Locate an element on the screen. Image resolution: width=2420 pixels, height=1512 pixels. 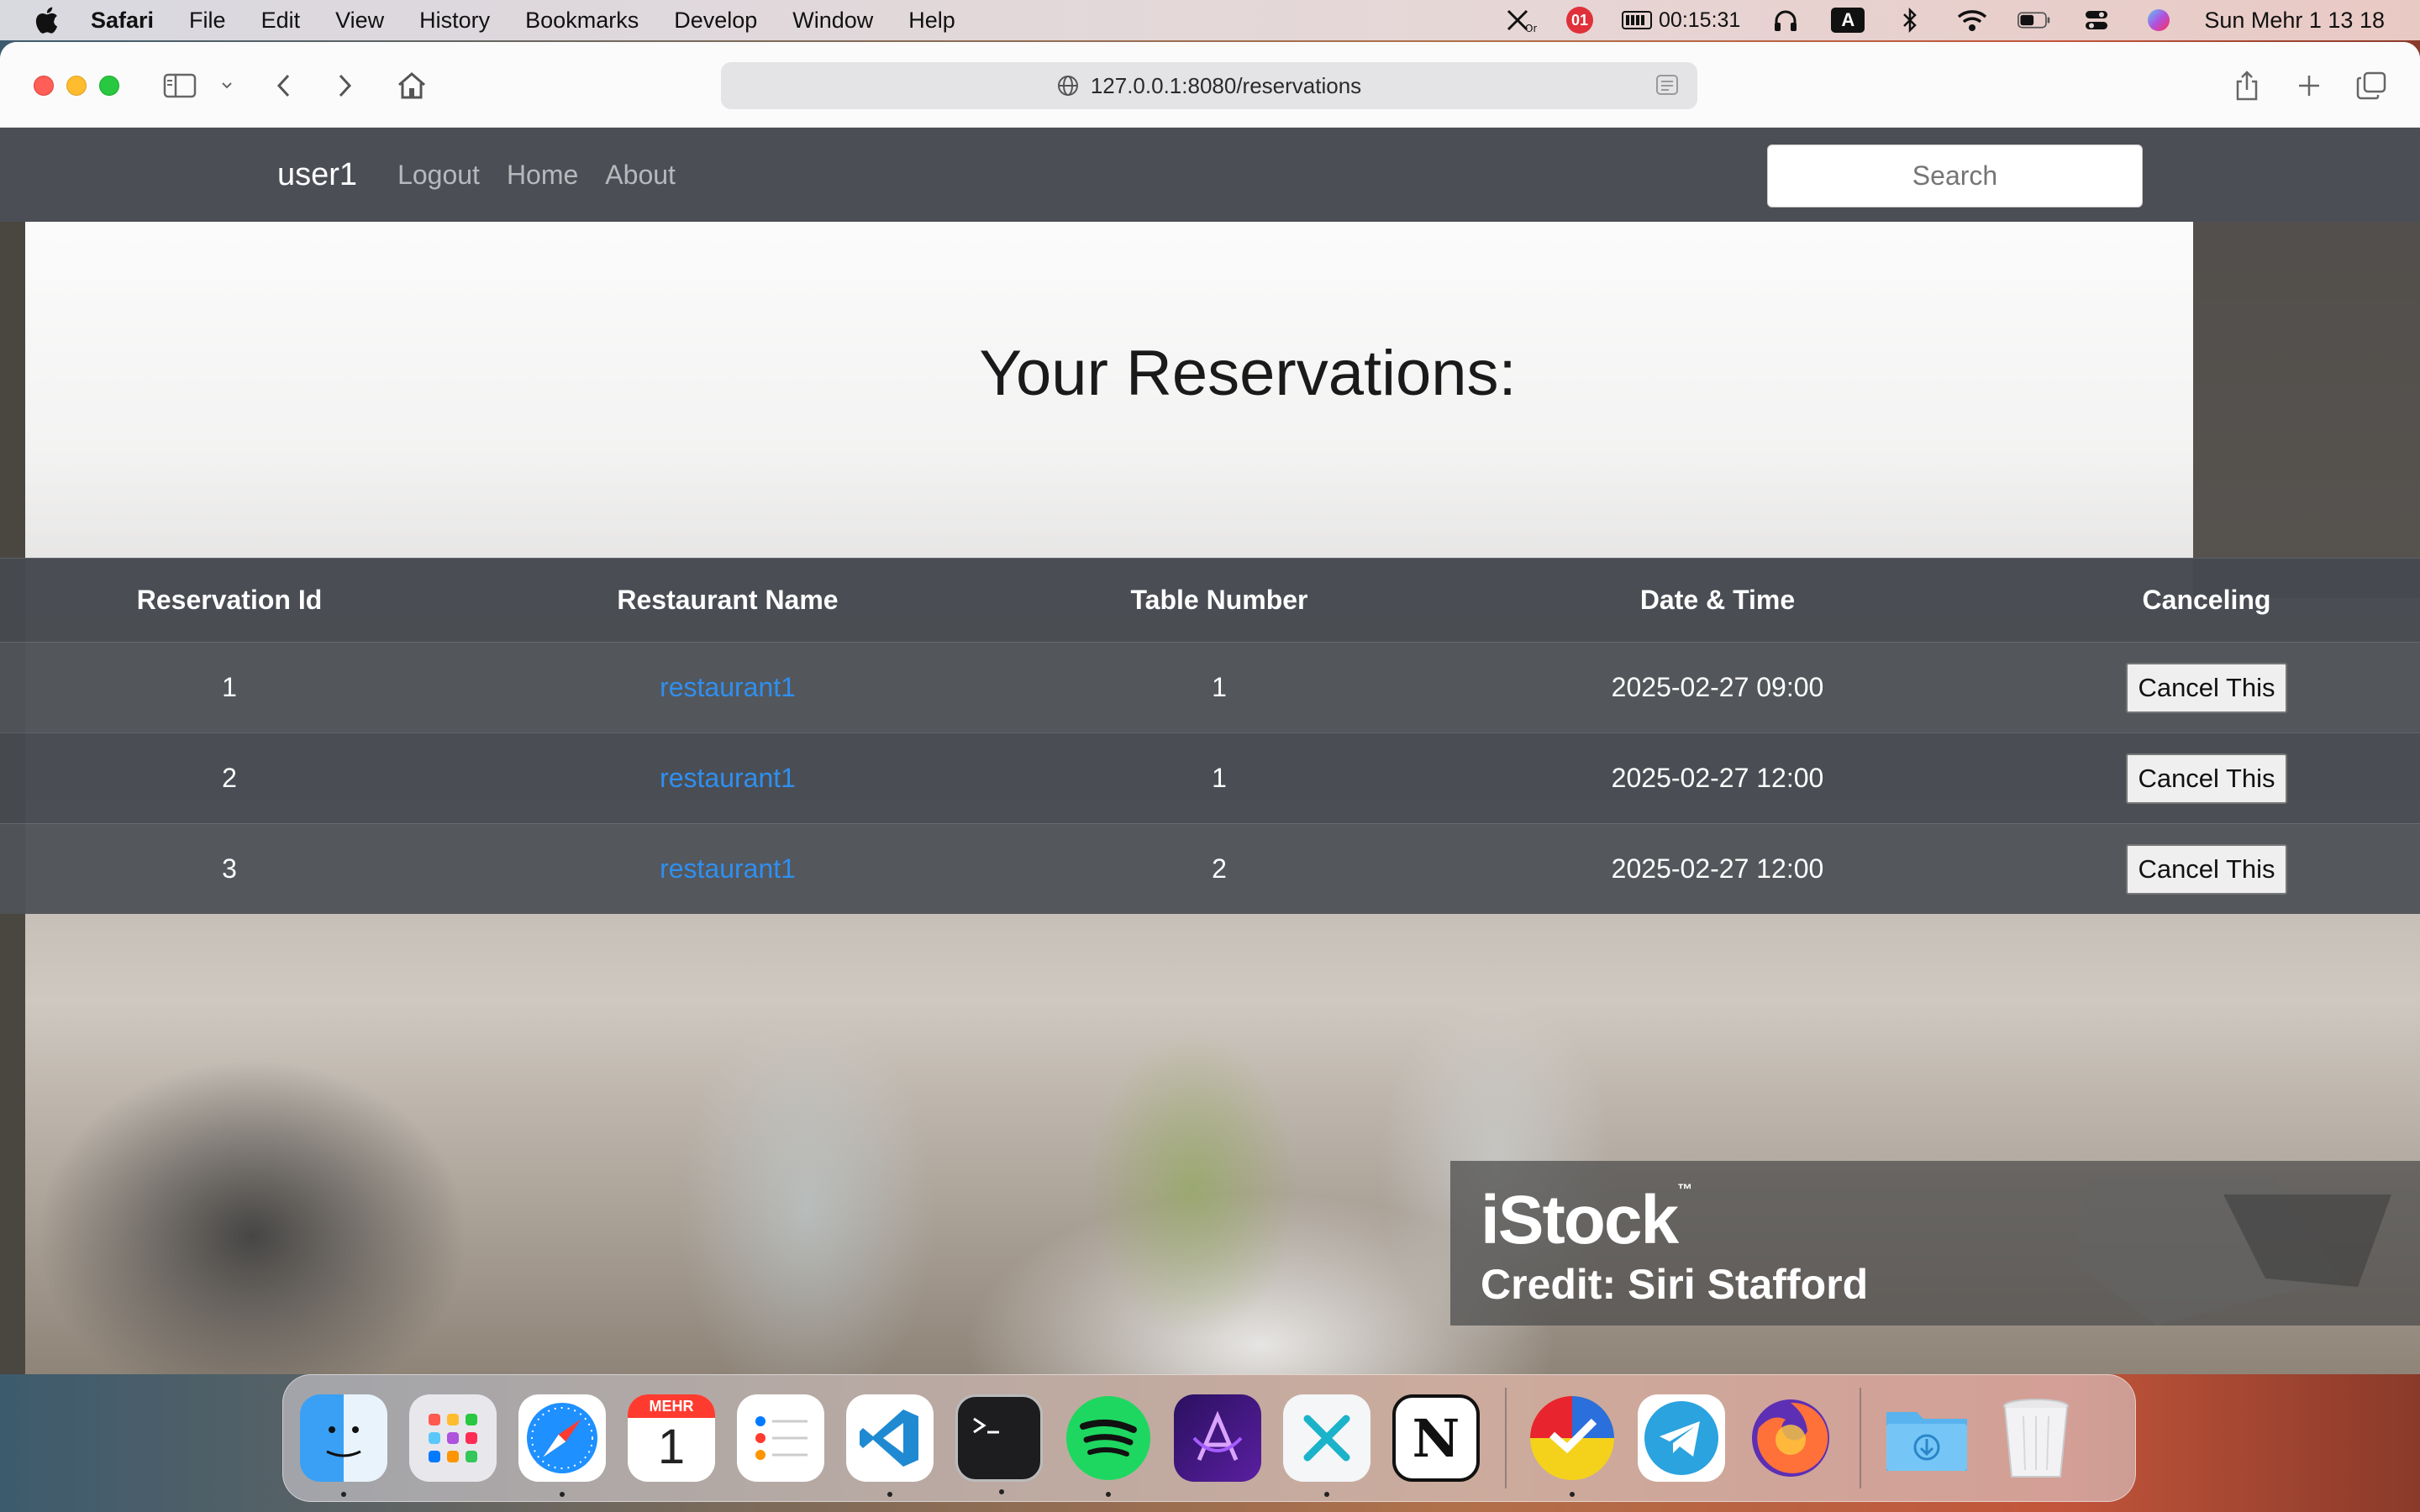
apple-menu-icon is located at coordinates (46, 20).